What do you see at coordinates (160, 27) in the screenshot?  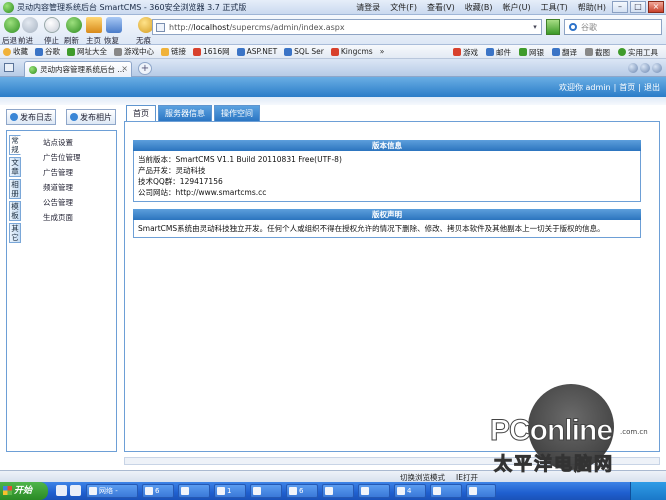 I see `page-icon` at bounding box center [160, 27].